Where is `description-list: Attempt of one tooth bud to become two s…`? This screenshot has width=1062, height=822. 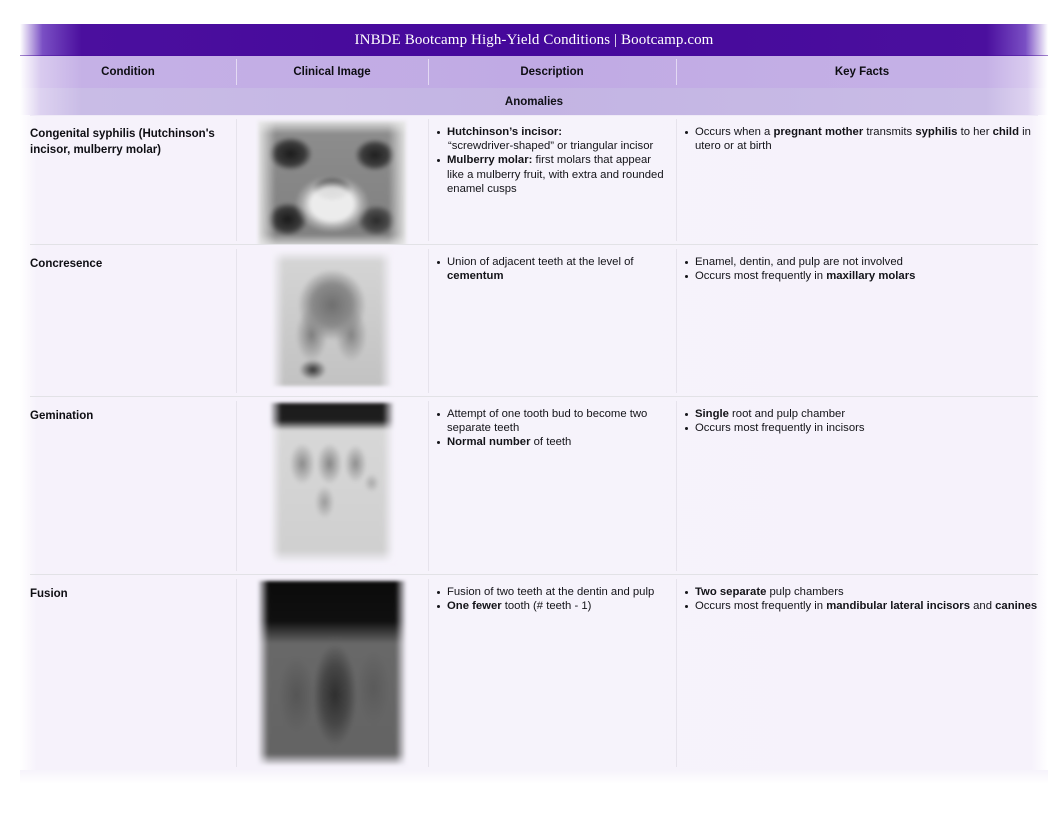
description-list: Attempt of one tooth bud to become two s… is located at coordinates (552, 428).